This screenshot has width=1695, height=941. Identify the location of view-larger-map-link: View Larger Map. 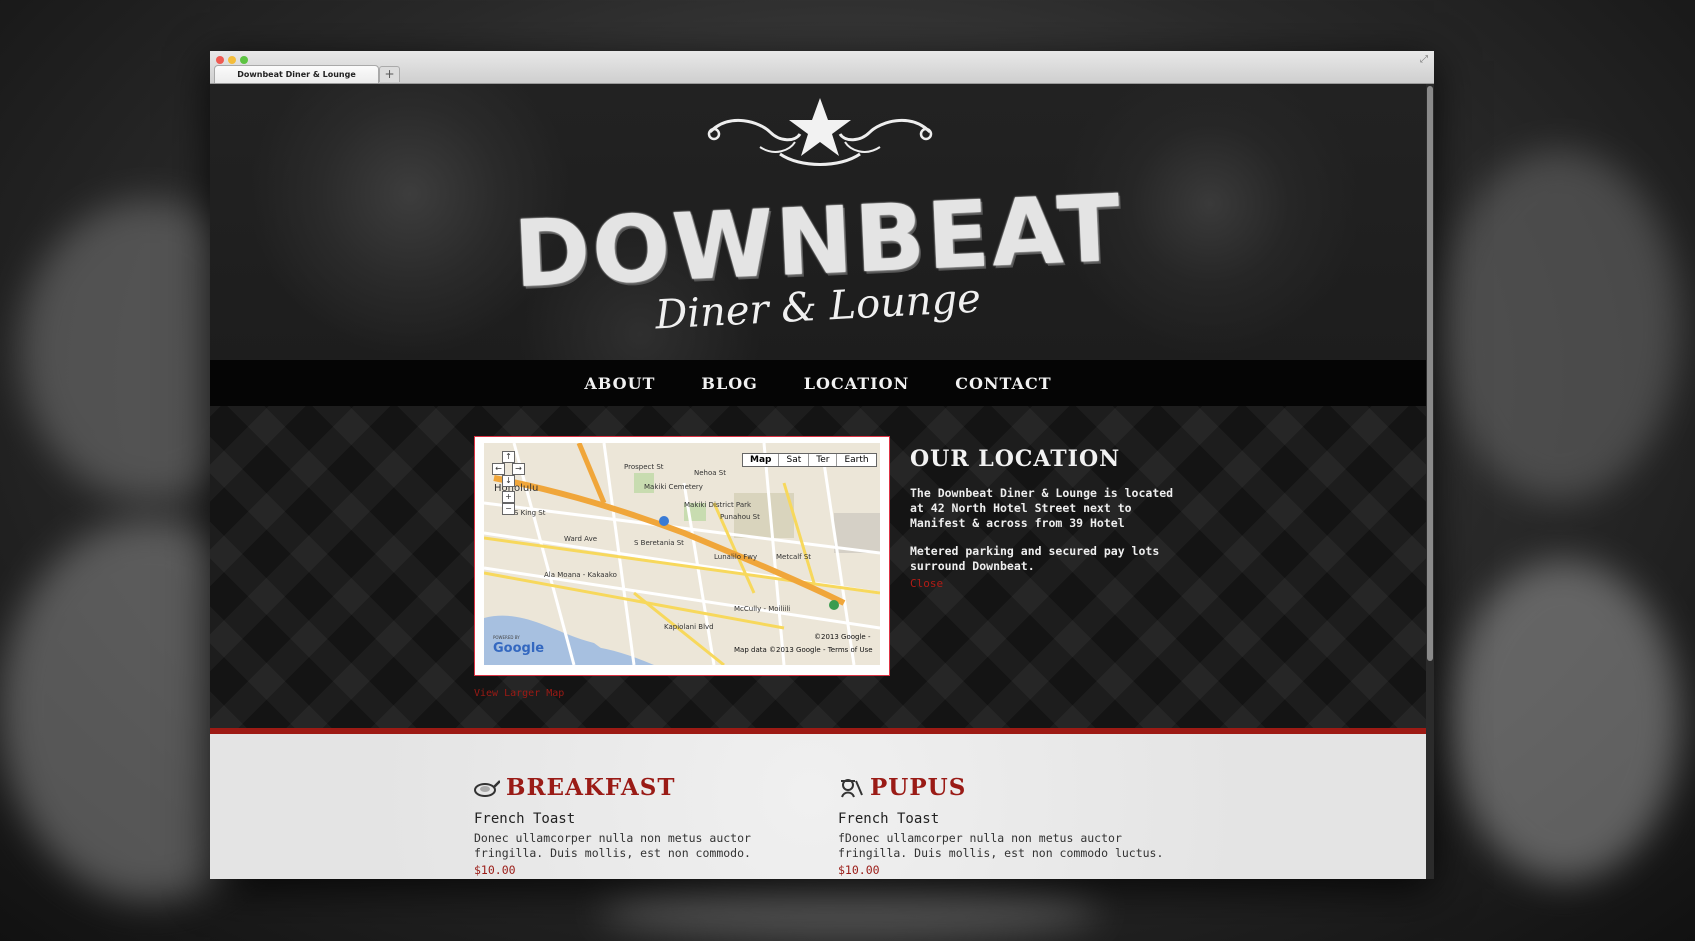
(519, 693).